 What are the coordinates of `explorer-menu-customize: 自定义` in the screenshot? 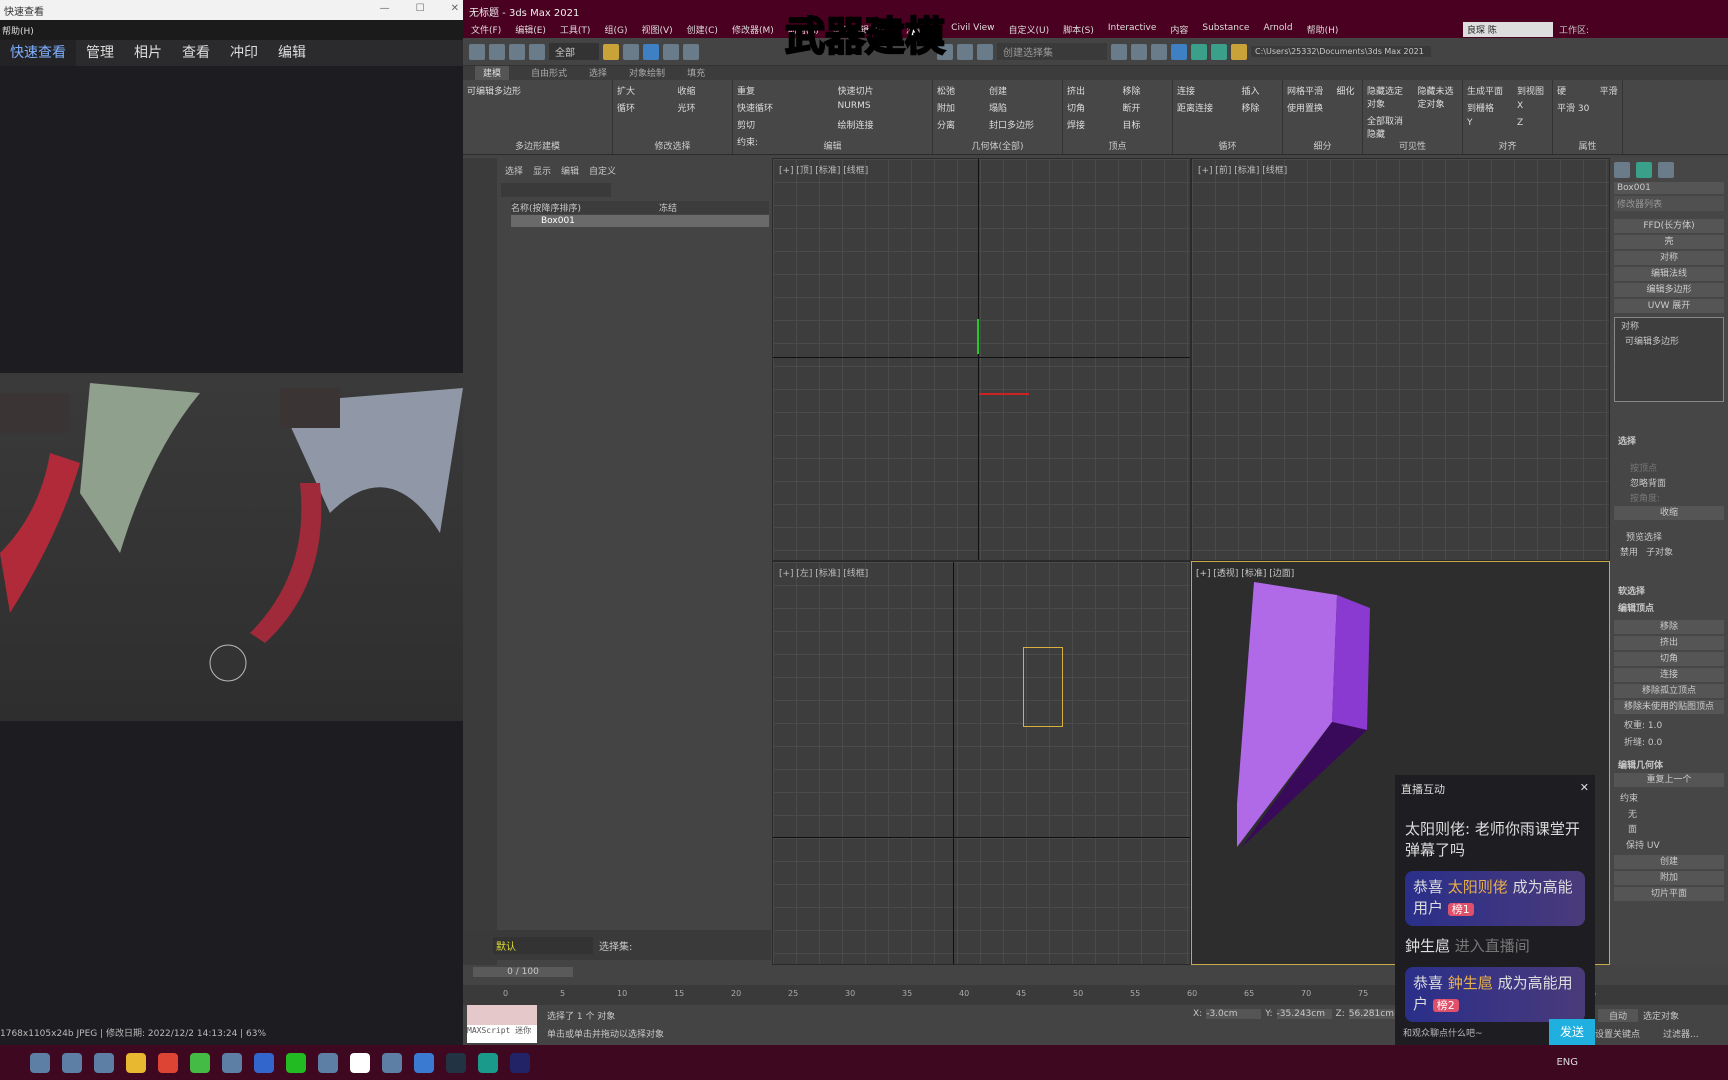 It's located at (602, 170).